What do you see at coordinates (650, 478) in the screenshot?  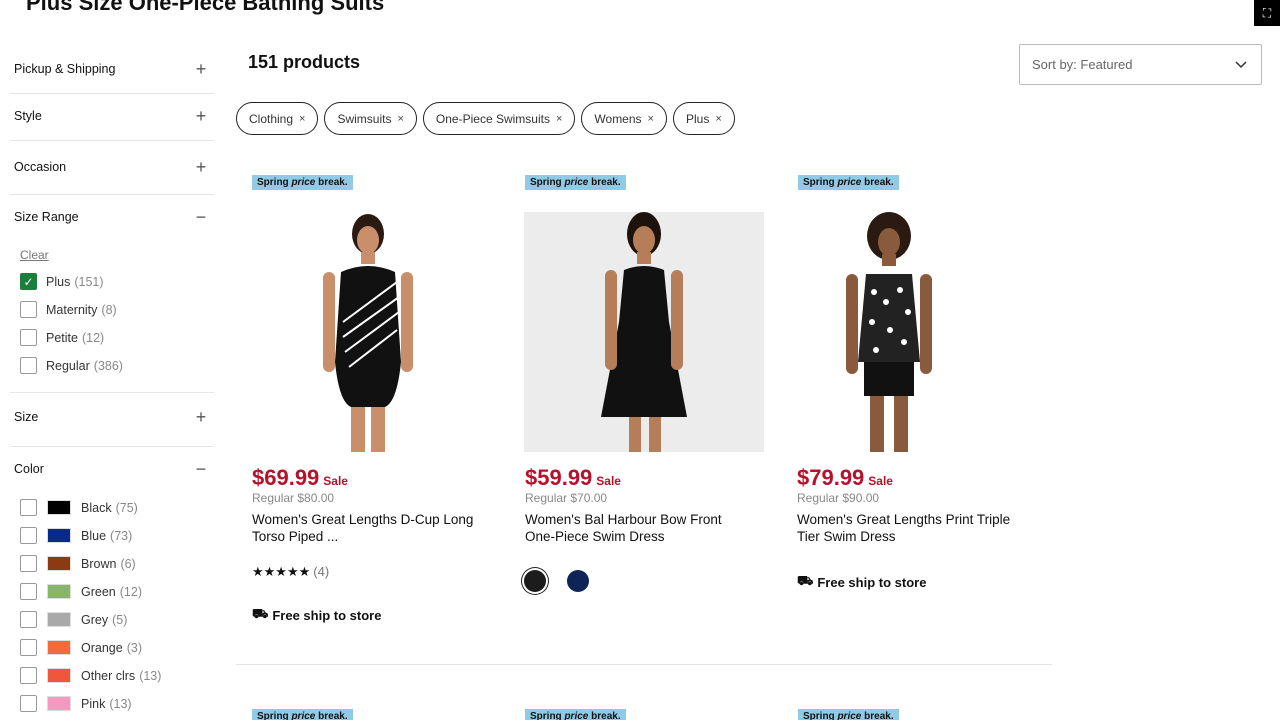 I see `price-block: $59.99 Sale` at bounding box center [650, 478].